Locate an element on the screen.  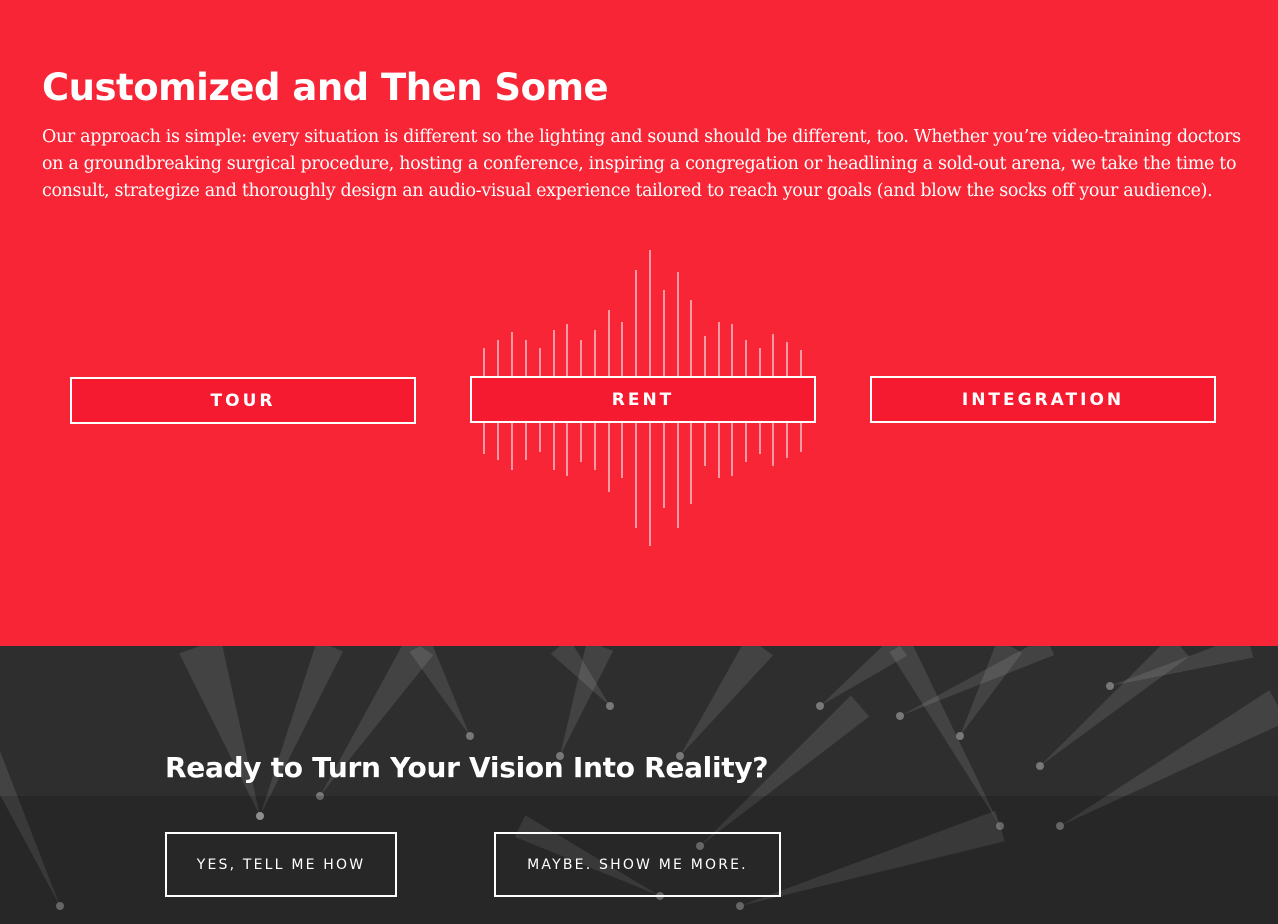
cta-title: Ready to Turn Your Vision Into Reality? is located at coordinates (467, 767).